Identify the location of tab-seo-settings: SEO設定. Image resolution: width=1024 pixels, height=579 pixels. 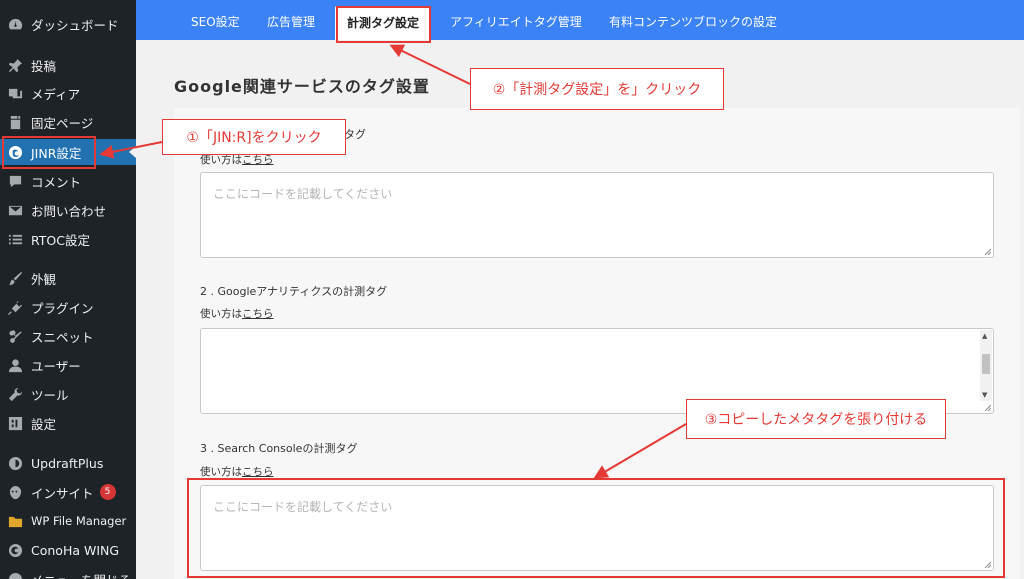
(215, 20).